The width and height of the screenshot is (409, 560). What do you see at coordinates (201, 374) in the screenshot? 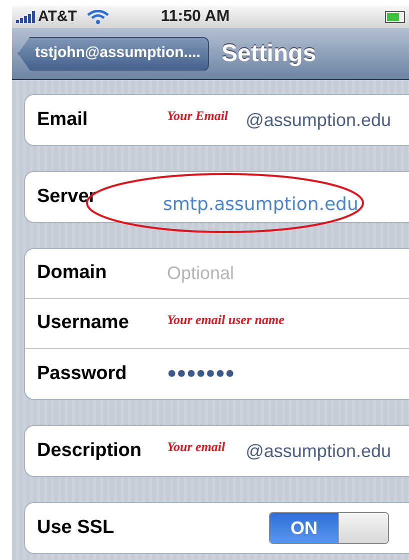
I see `password-field: ●●●●●●●` at bounding box center [201, 374].